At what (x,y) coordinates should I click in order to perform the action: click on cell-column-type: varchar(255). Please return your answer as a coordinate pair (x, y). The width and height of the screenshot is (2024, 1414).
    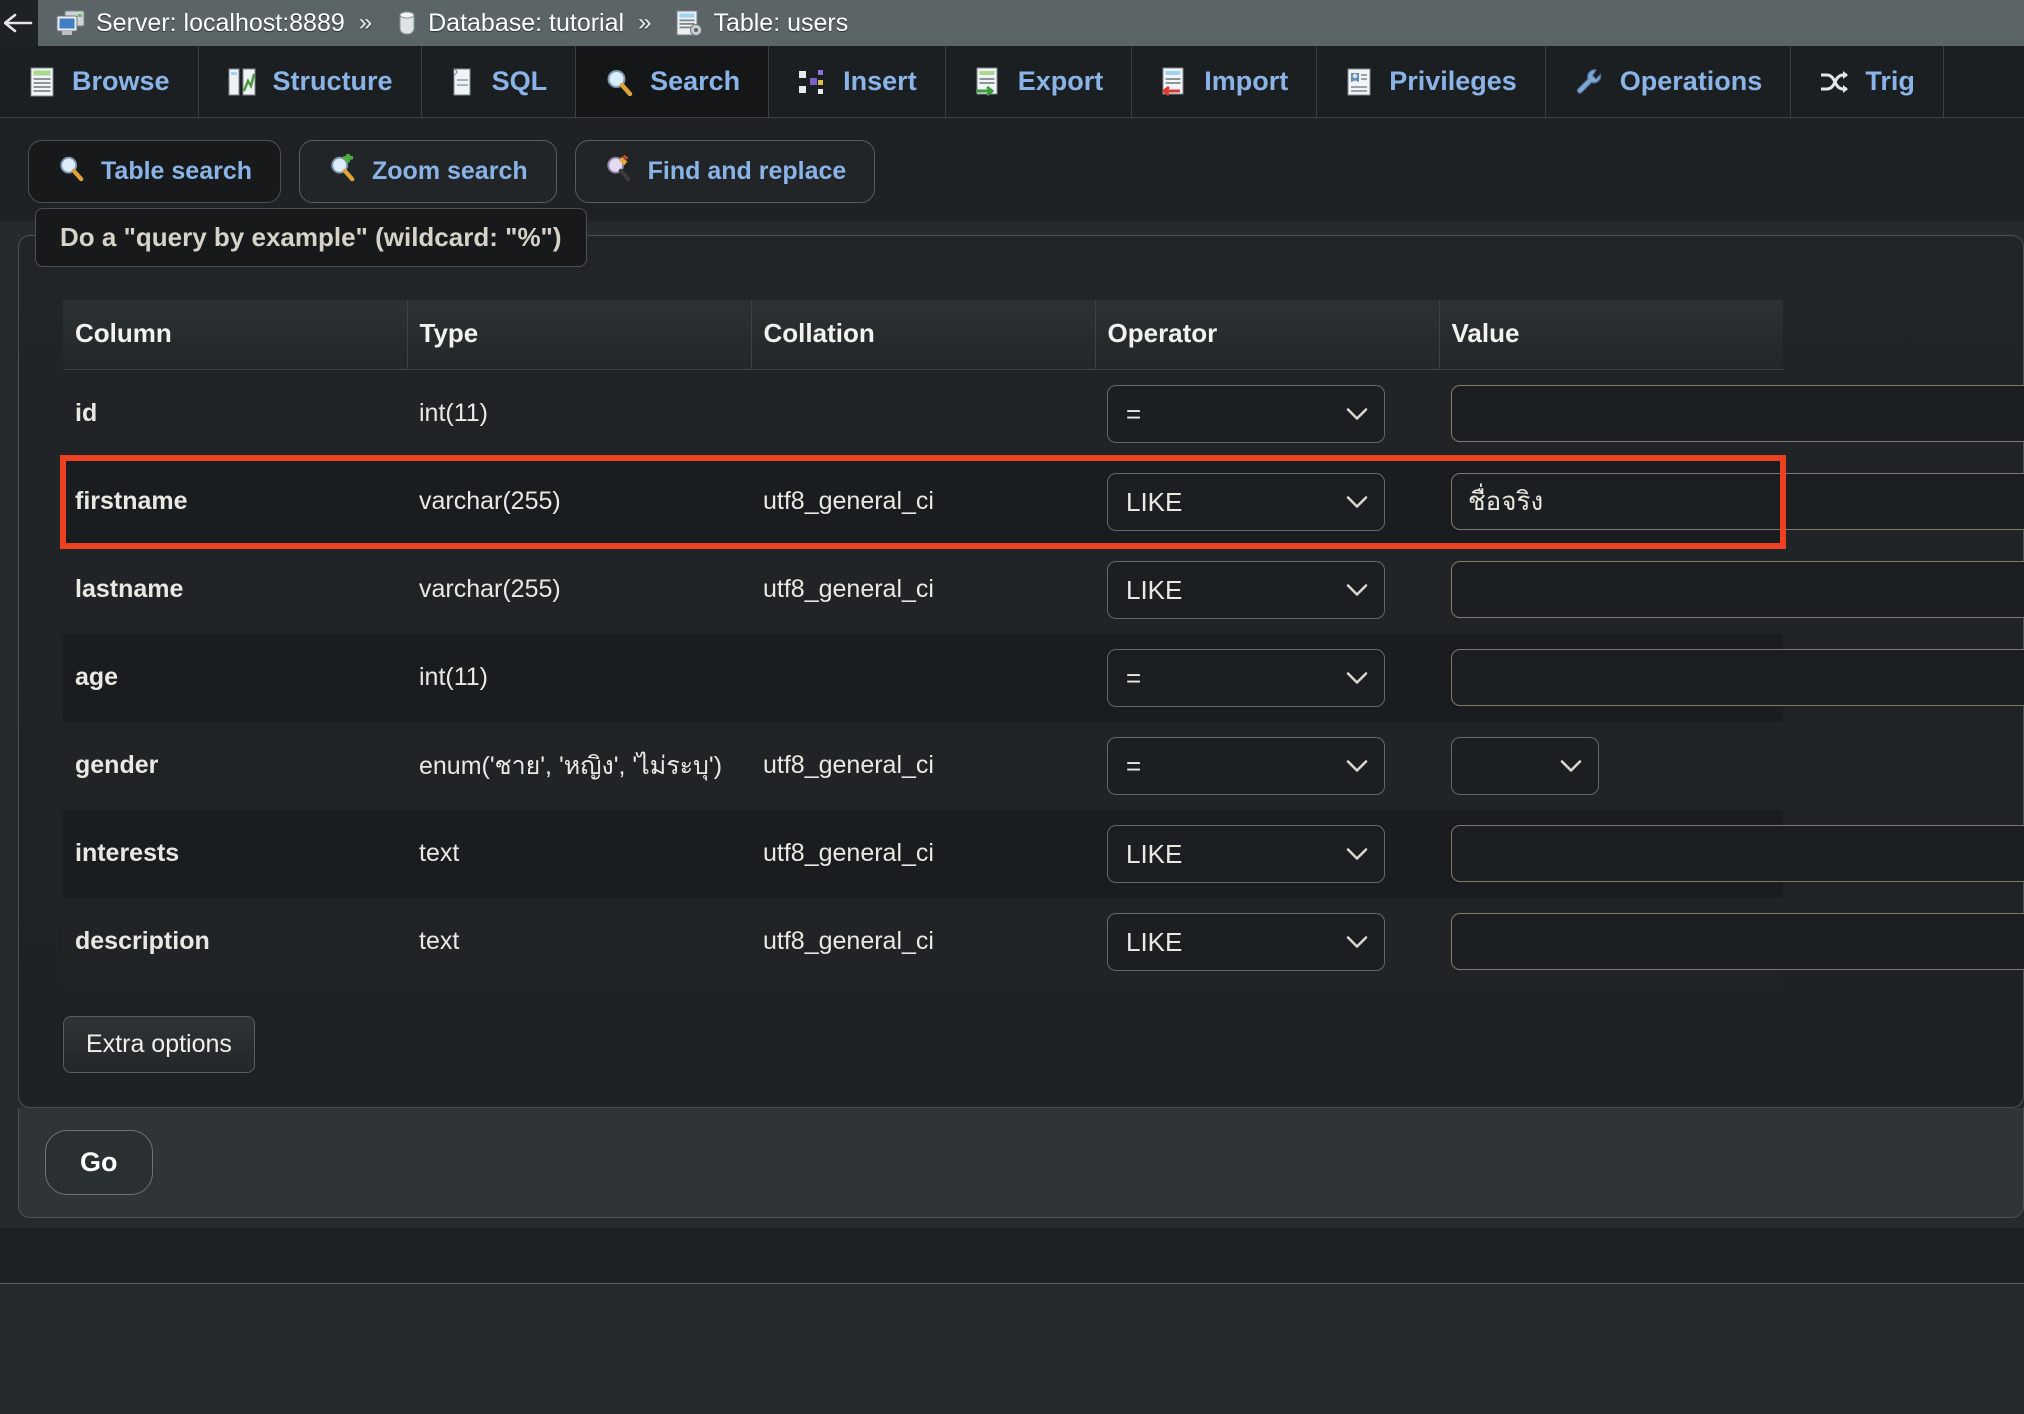
    Looking at the image, I should click on (490, 501).